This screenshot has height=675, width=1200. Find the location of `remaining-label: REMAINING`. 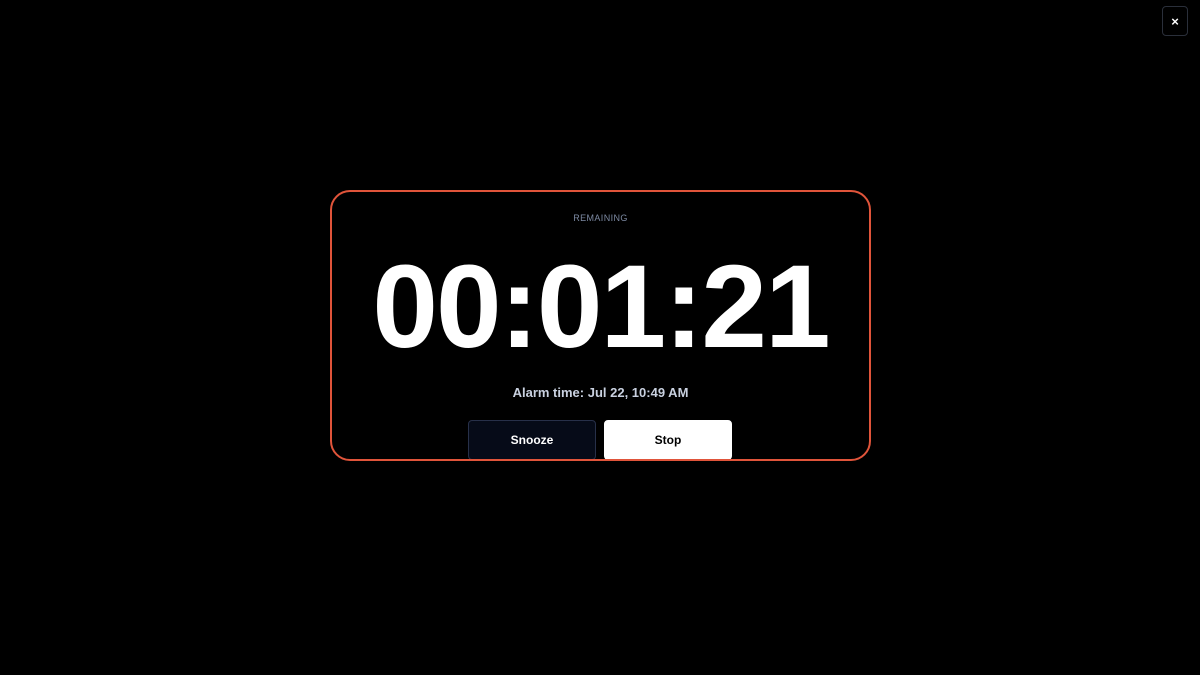

remaining-label: REMAINING is located at coordinates (600, 218).